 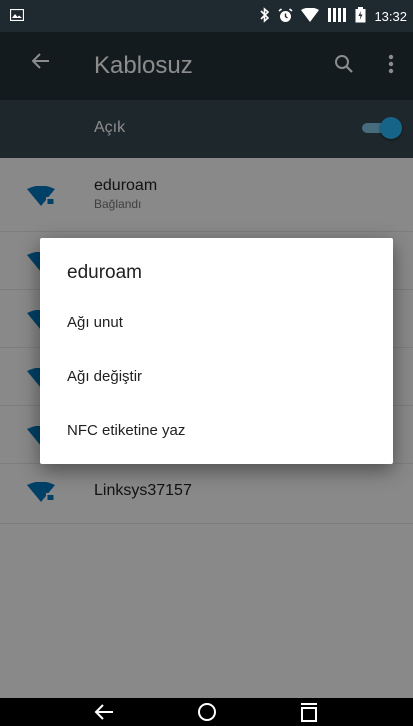 I want to click on navigation-bar, so click(x=206, y=712).